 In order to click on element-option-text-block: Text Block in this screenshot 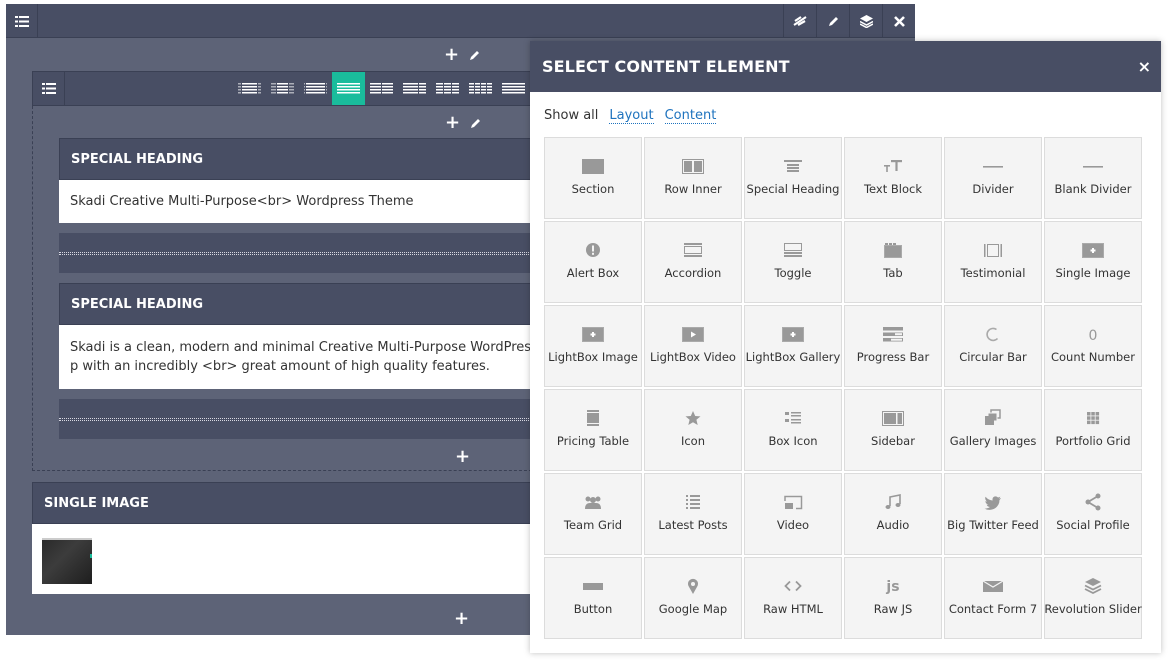, I will do `click(893, 178)`.